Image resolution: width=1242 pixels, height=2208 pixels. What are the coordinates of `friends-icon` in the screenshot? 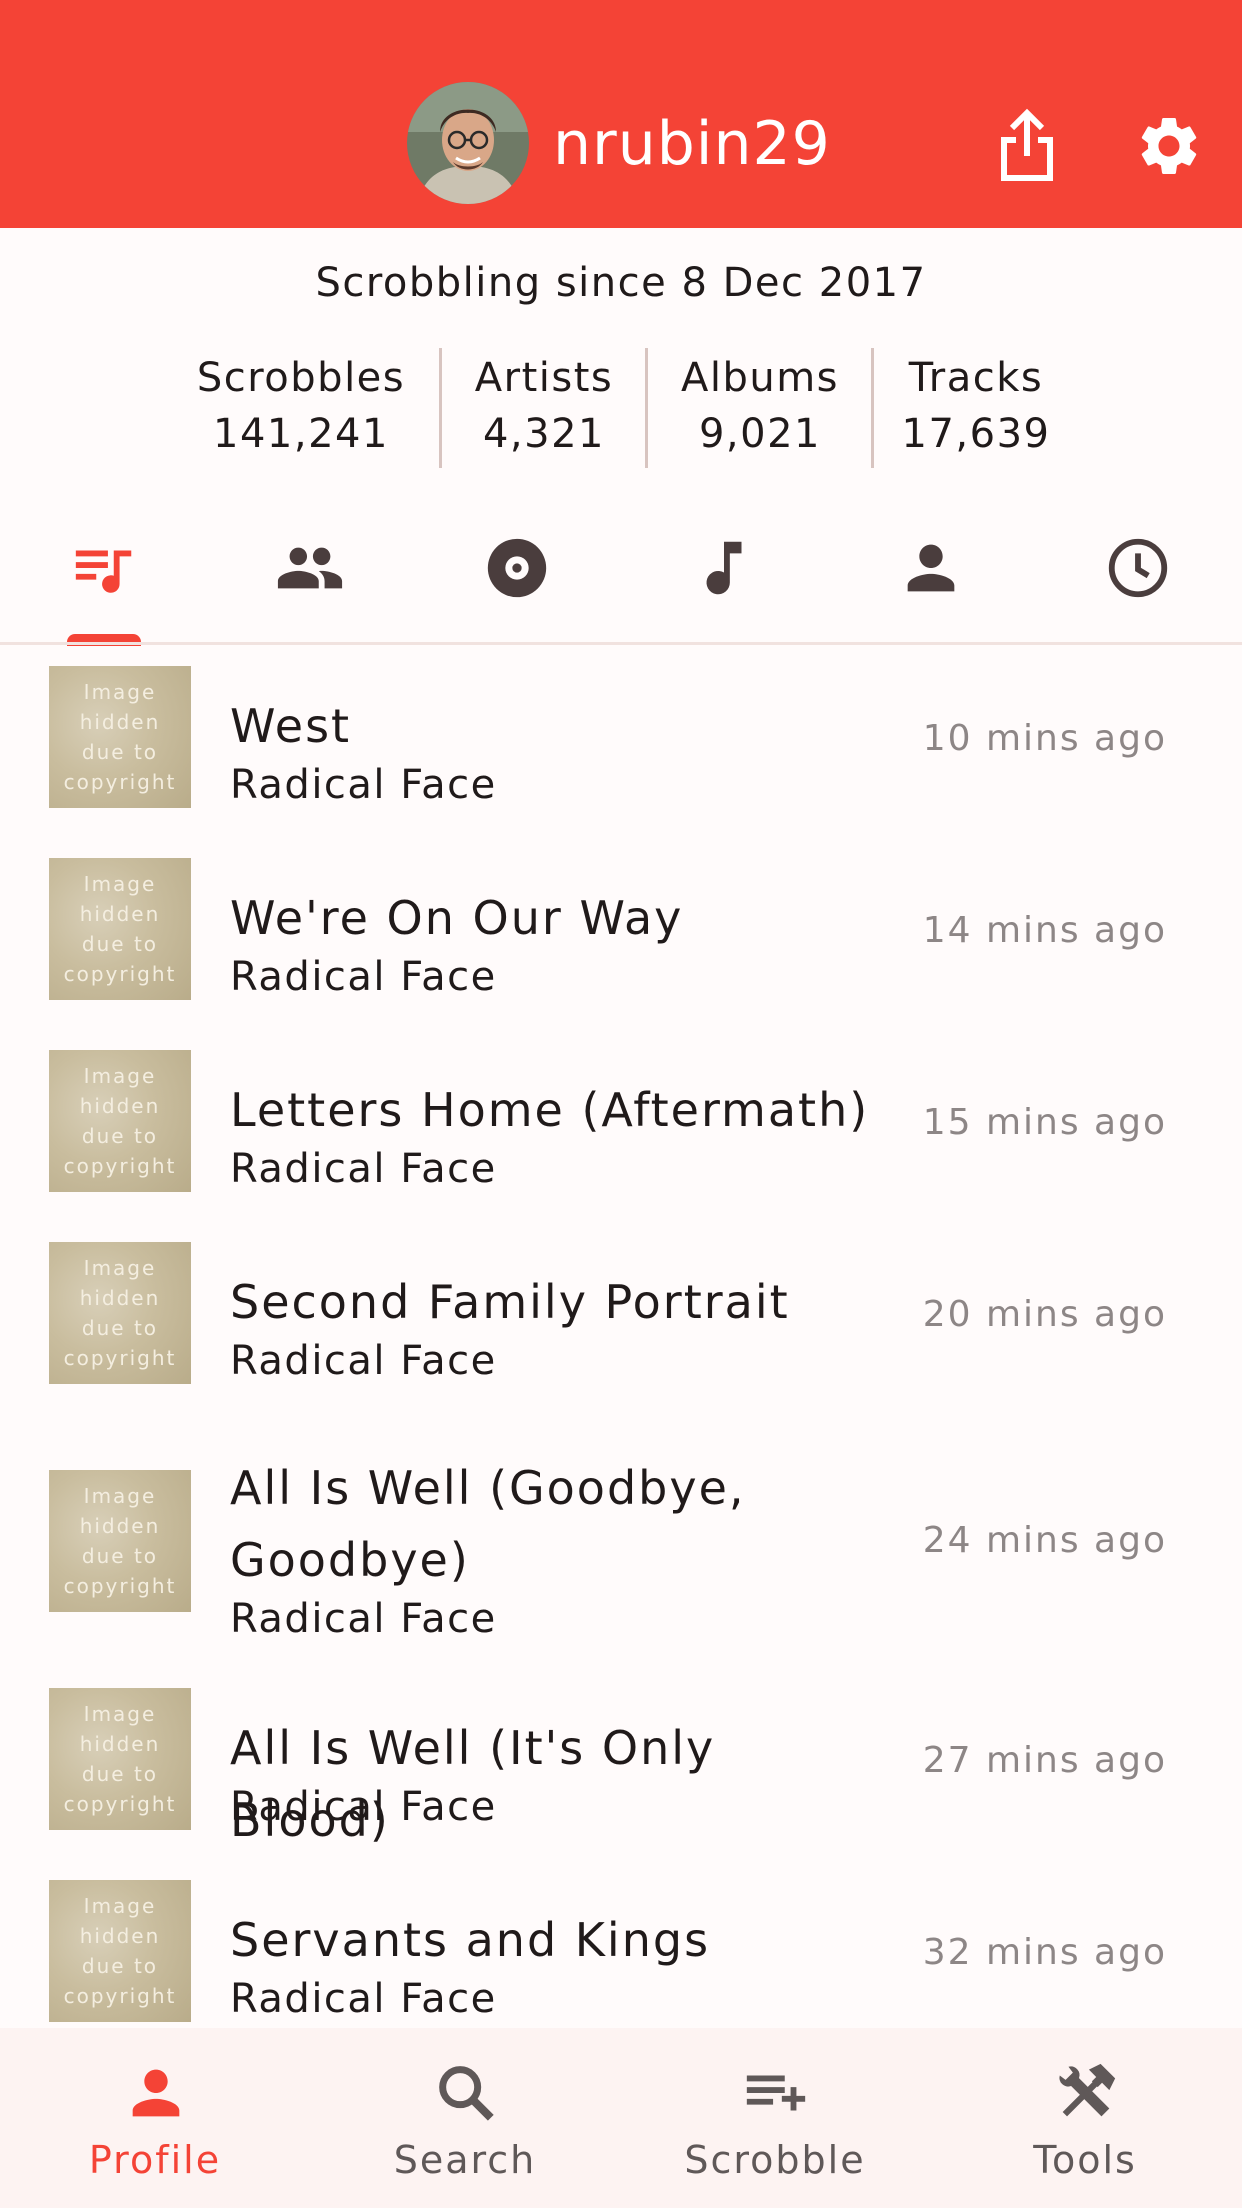 It's located at (310, 568).